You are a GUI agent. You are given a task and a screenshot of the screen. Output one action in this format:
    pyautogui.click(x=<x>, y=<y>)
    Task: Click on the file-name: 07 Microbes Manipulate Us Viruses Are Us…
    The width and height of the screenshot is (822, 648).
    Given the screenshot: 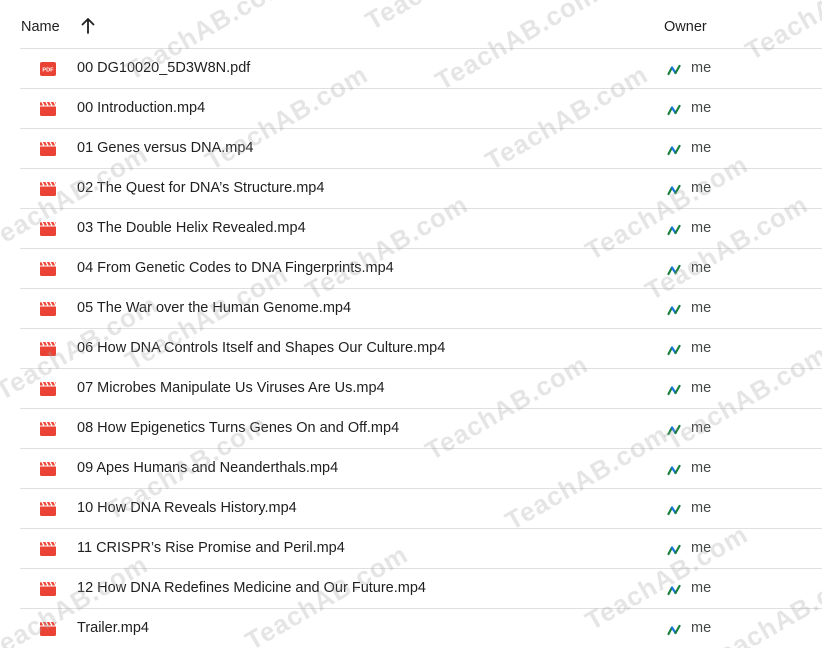 What is the action you would take?
    pyautogui.click(x=231, y=388)
    